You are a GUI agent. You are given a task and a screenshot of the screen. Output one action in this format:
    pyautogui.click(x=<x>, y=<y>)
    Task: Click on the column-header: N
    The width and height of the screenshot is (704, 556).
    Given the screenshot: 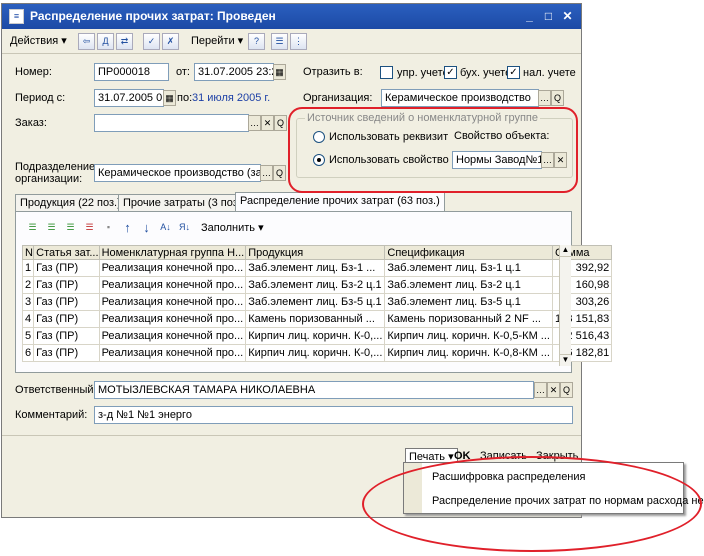 What is the action you would take?
    pyautogui.click(x=28, y=252)
    